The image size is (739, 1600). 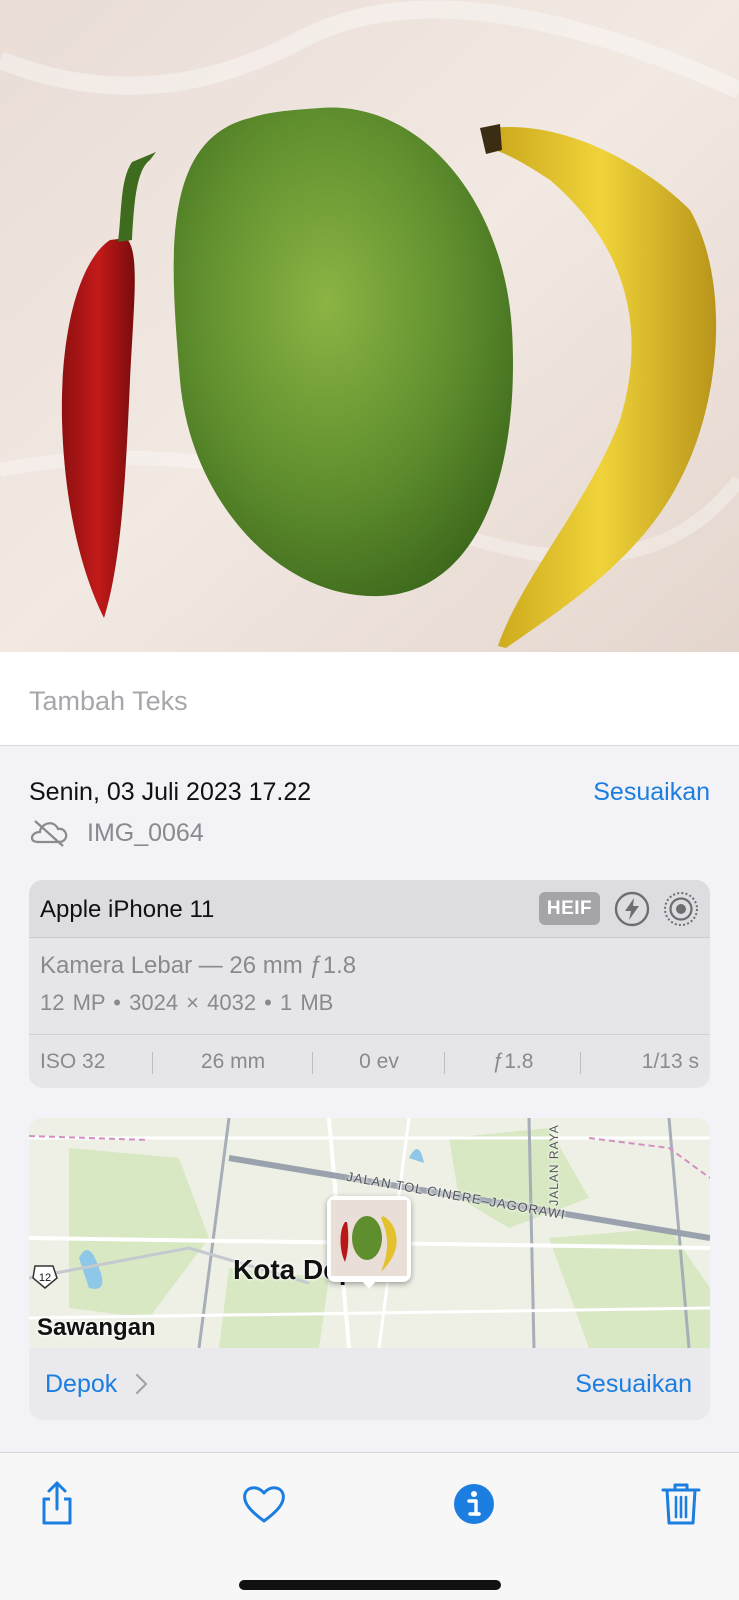 I want to click on photo-thumbnail, so click(x=369, y=1238).